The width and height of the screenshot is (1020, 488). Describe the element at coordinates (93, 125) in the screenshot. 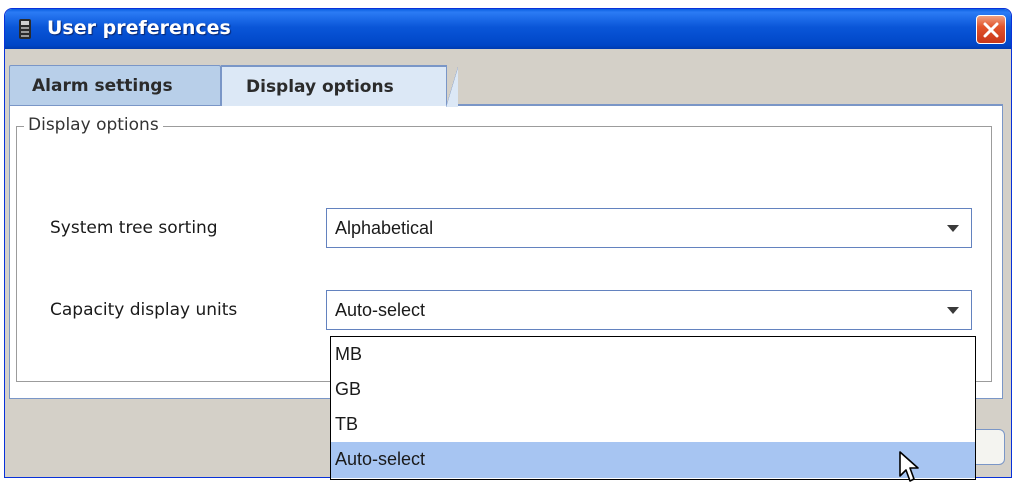

I see `group-title: Display options` at that location.